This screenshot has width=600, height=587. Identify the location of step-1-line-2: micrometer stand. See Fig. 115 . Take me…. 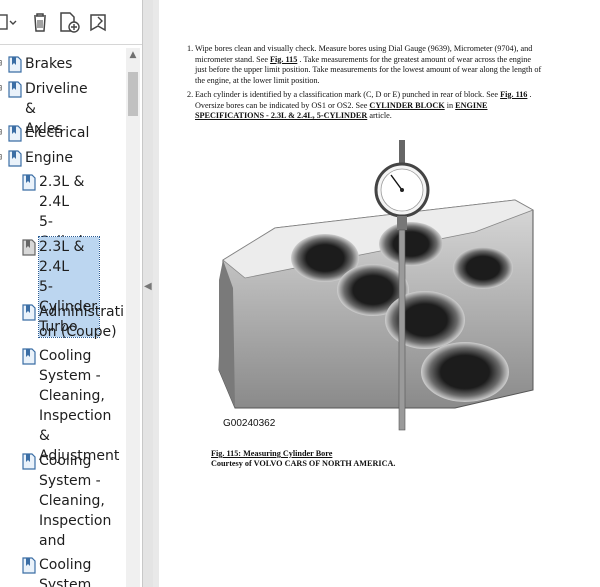
(397, 60).